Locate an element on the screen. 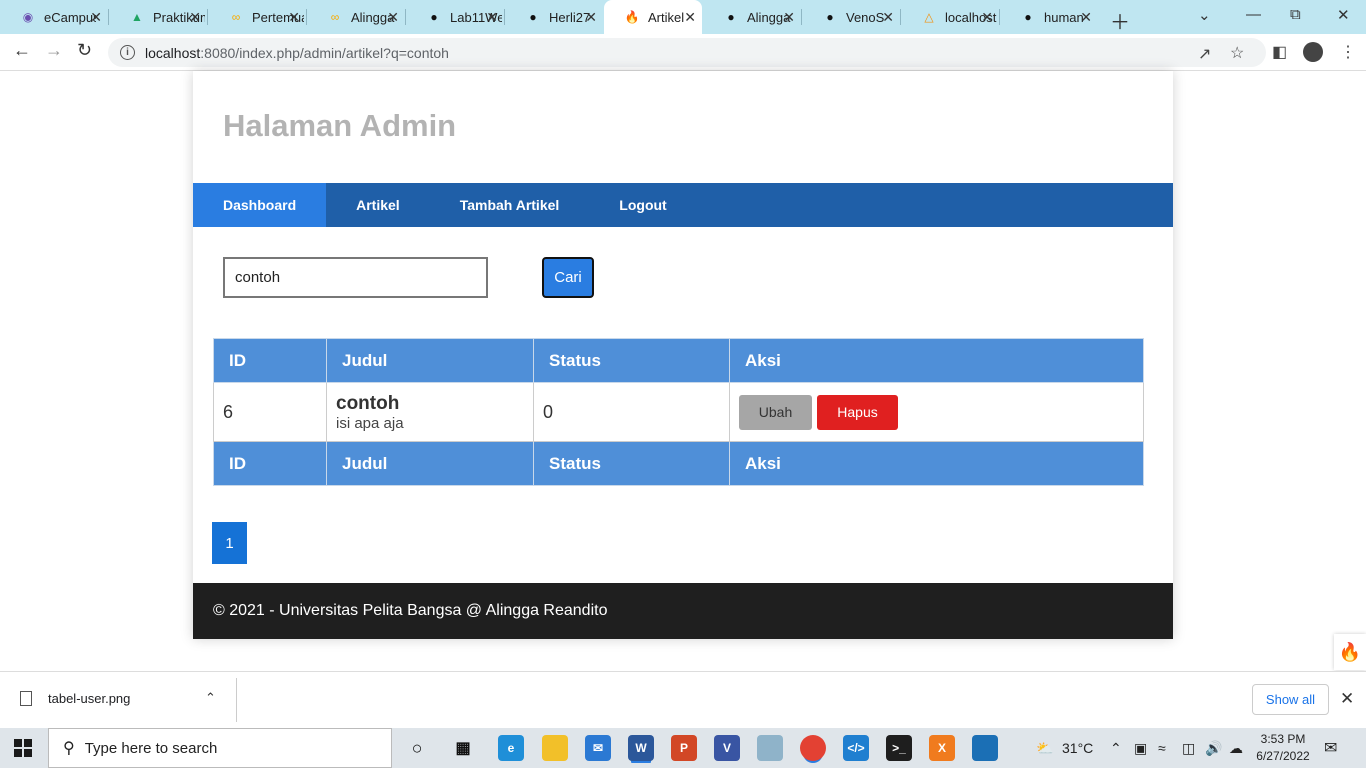 Image resolution: width=1366 pixels, height=768 pixels. browser-tab: ∞ Pertemuan ✕ is located at coordinates (257, 17).